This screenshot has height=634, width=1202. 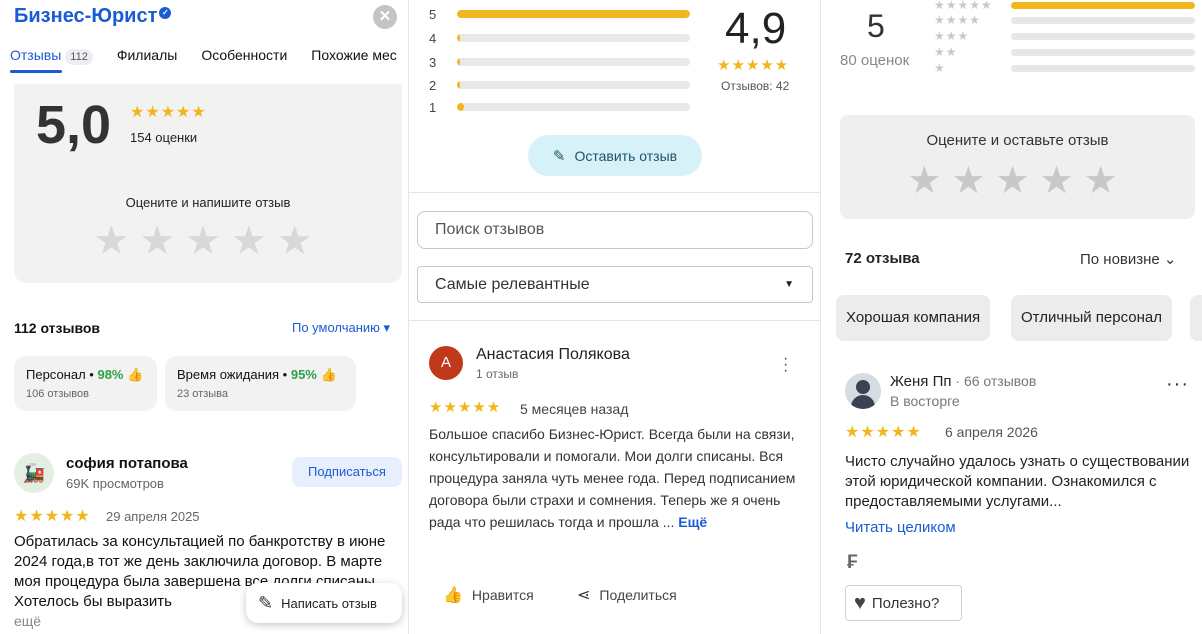 What do you see at coordinates (863, 387) in the screenshot?
I see `avatar-head` at bounding box center [863, 387].